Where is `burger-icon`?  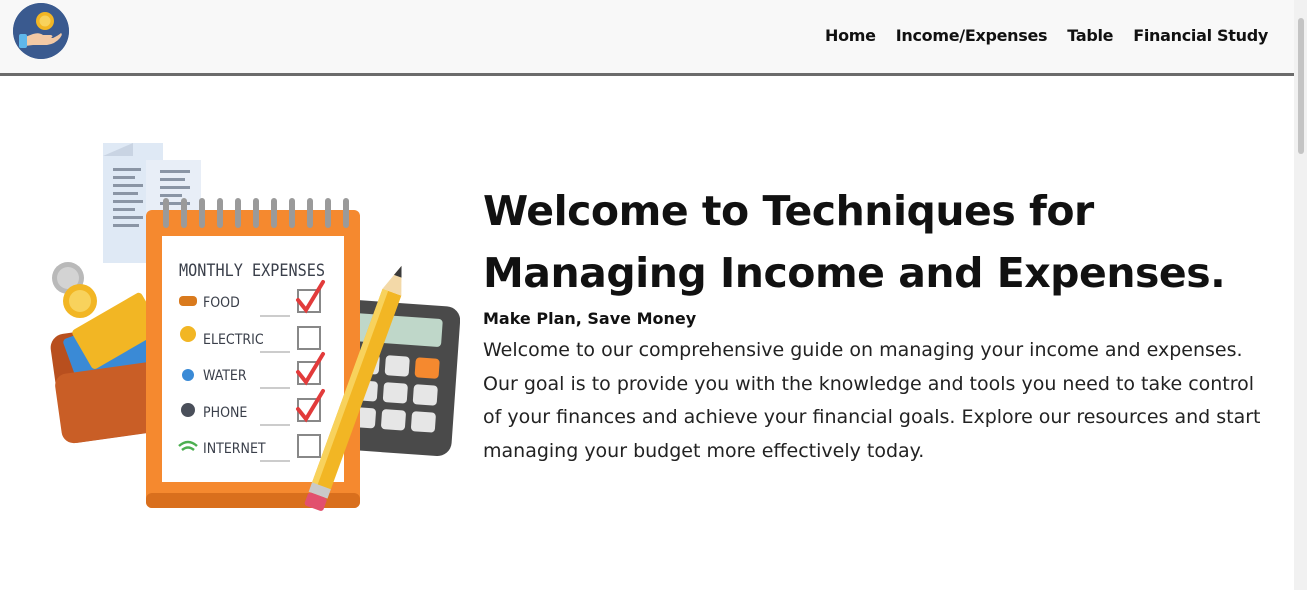 burger-icon is located at coordinates (188, 301).